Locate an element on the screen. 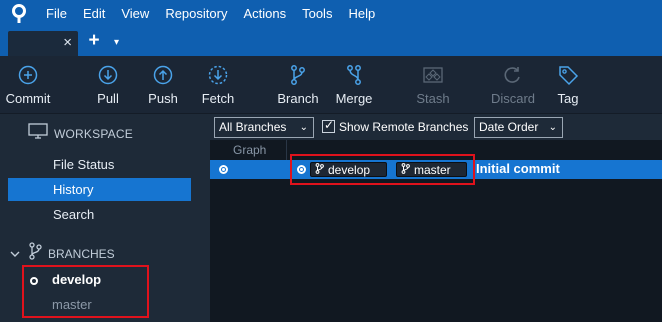 Image resolution: width=662 pixels, height=322 pixels. new-tab-icon: + is located at coordinates (94, 41).